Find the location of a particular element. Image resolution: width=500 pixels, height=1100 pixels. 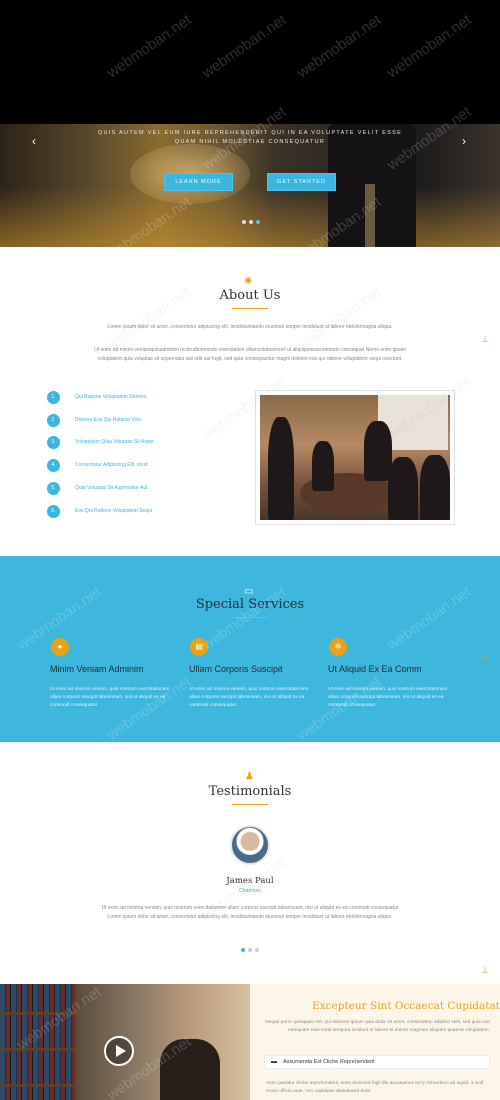

users-icon: ♟ is located at coordinates (249, 776).